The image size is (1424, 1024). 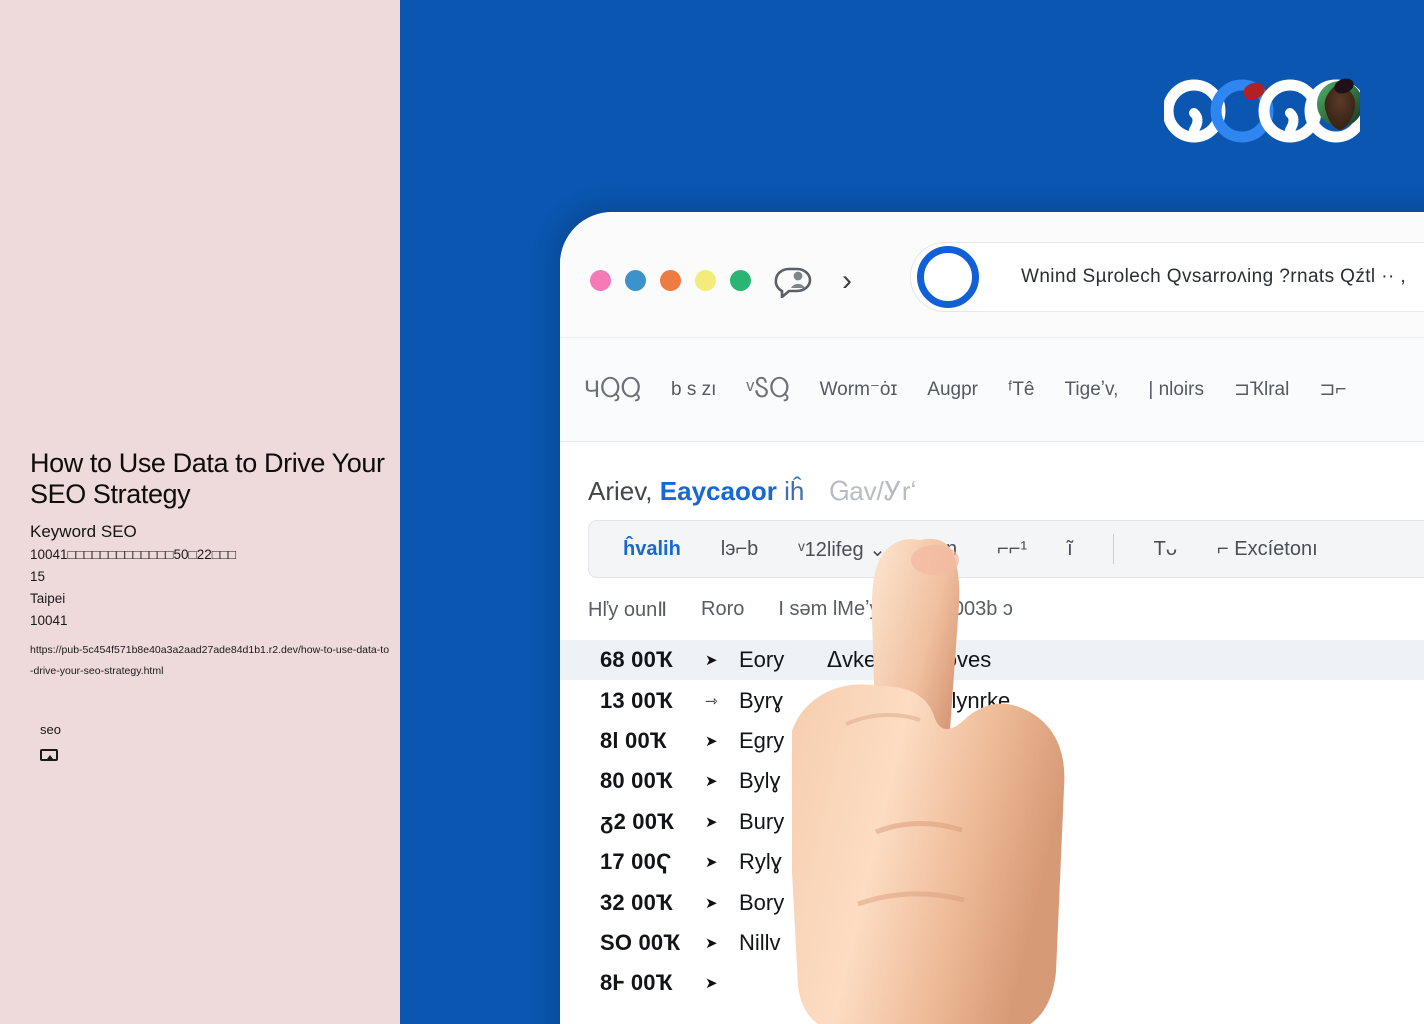 I want to click on heading-part-b: Eaycaoor, so click(x=718, y=491).